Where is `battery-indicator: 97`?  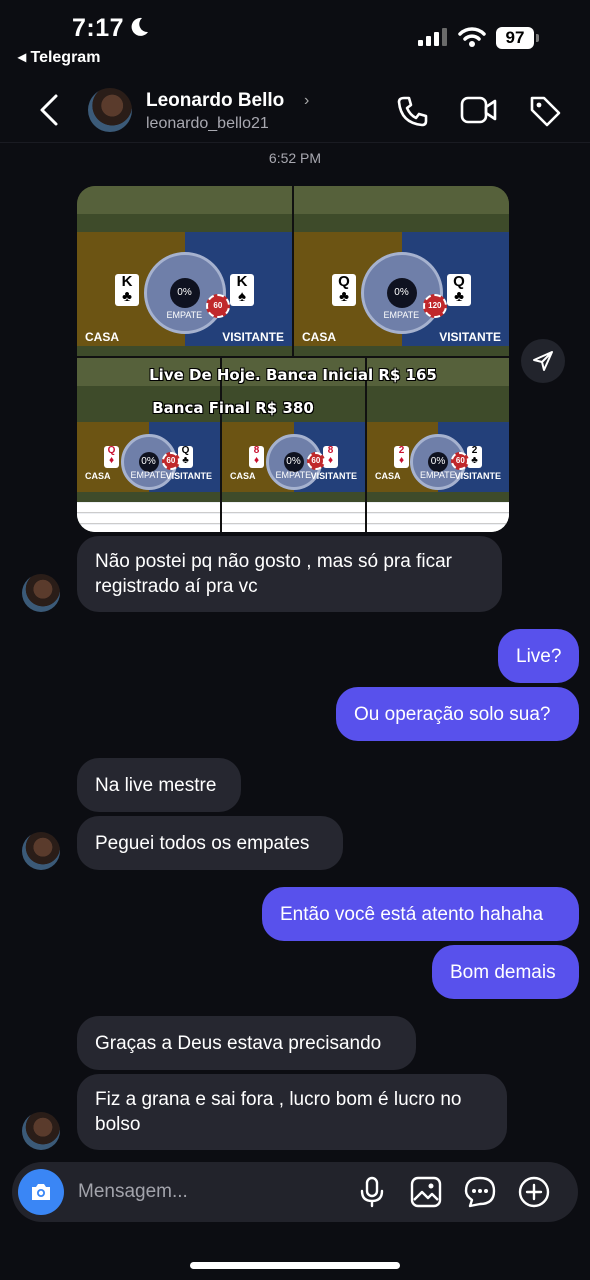
battery-indicator: 97 is located at coordinates (515, 38).